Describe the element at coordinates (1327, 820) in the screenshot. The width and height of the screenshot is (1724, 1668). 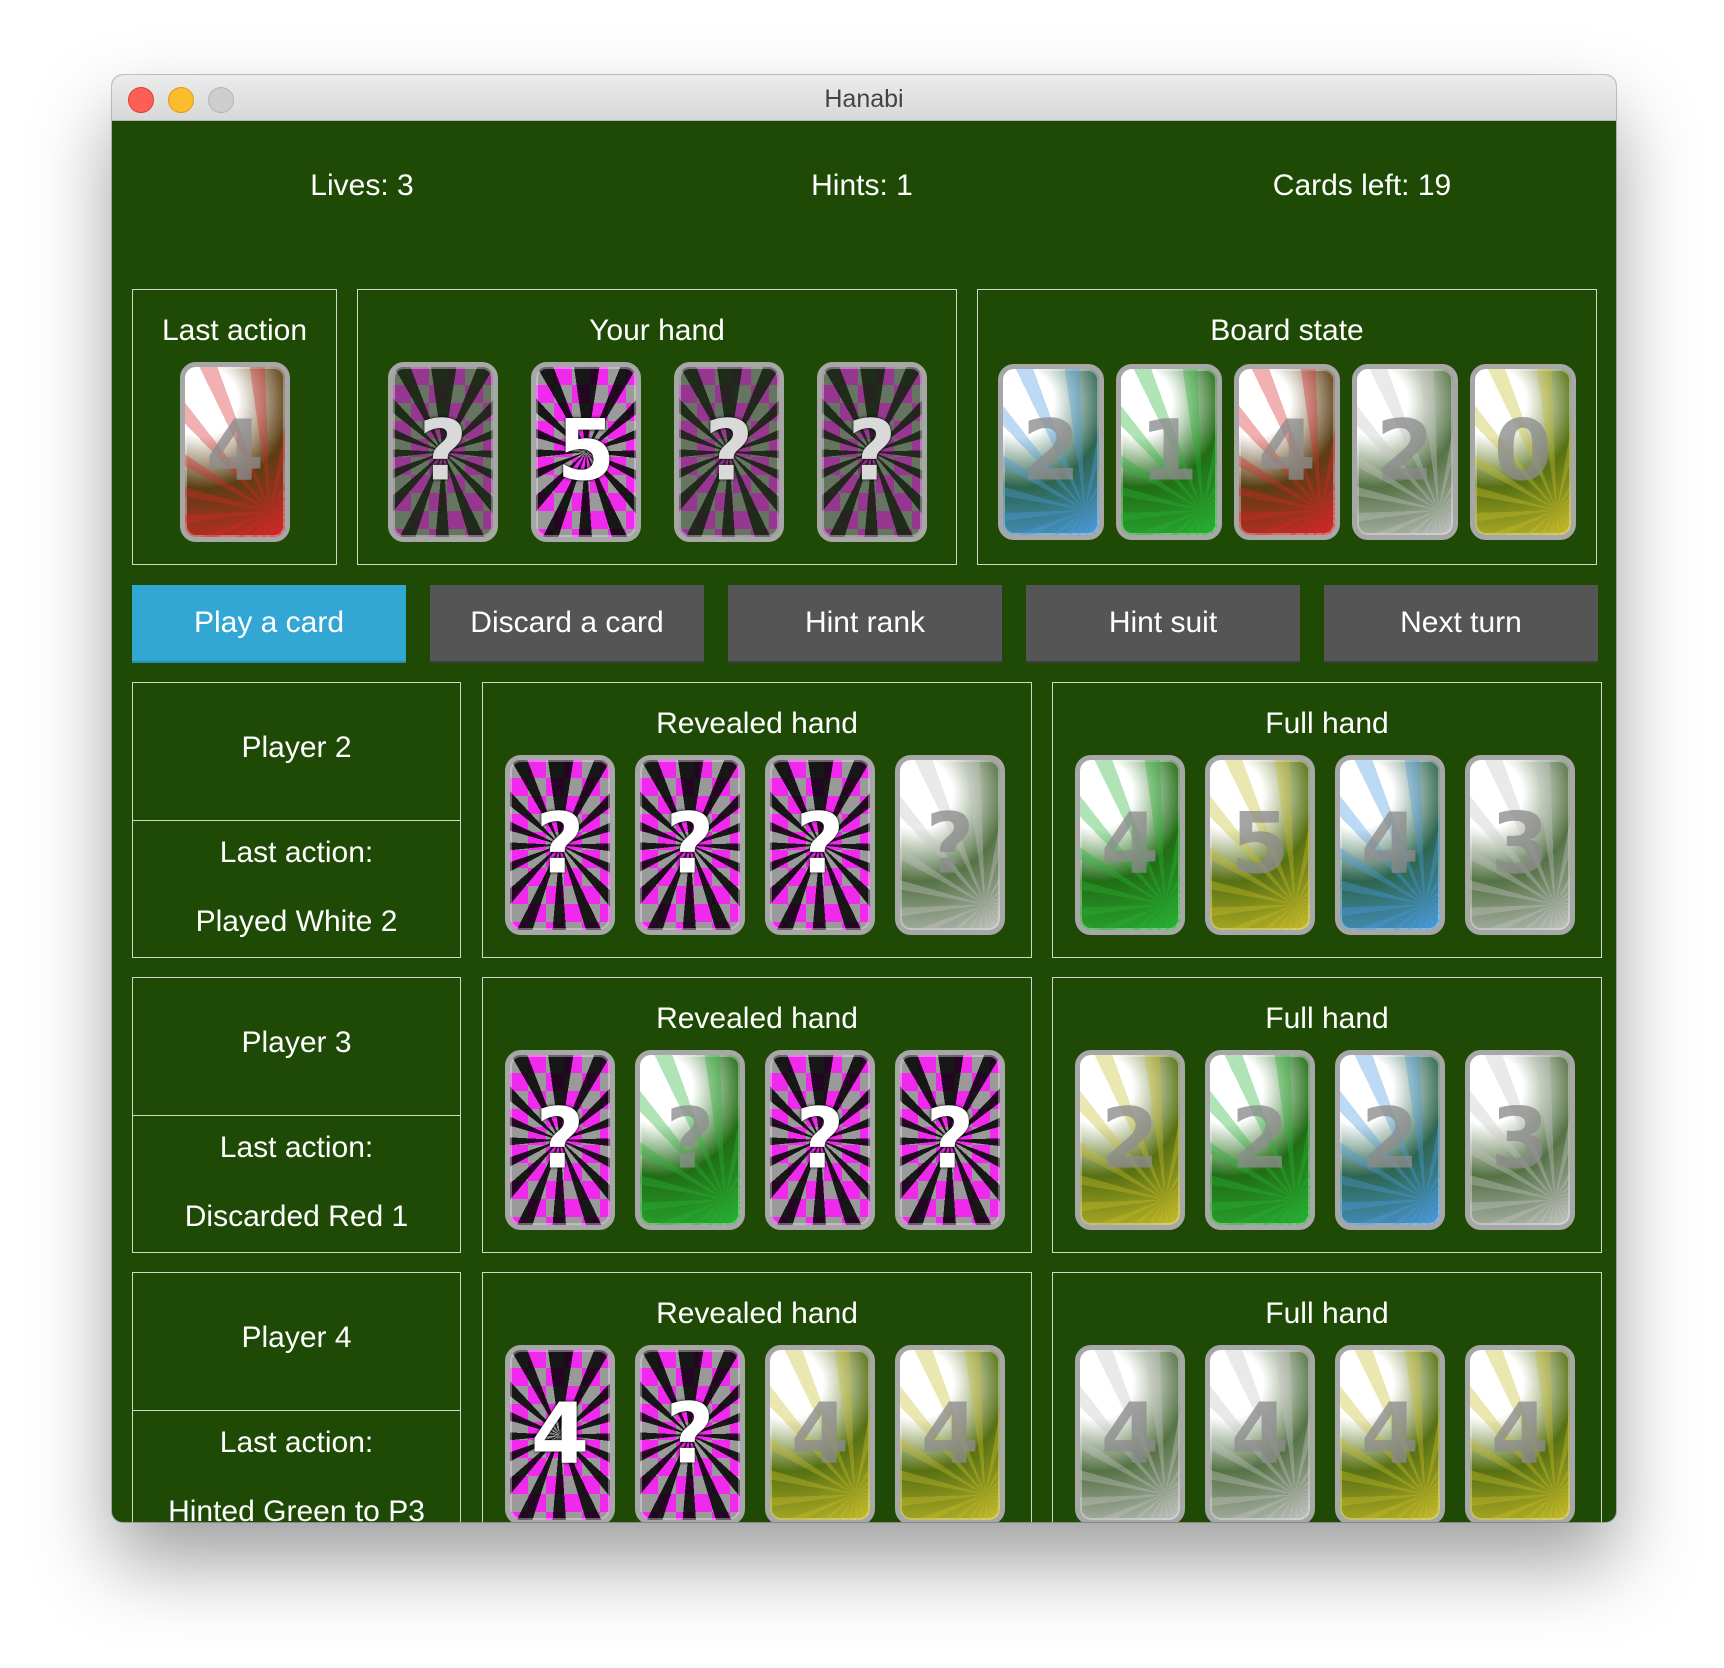
I see `player-2-full-hand: Full hand 4 5 4 3` at that location.